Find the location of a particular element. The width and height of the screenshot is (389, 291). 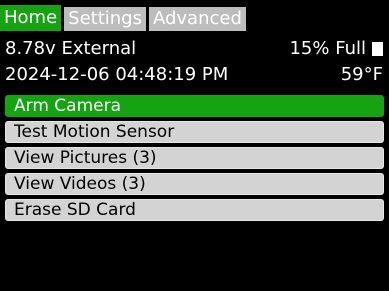

tab-settings: Settings is located at coordinates (105, 19).